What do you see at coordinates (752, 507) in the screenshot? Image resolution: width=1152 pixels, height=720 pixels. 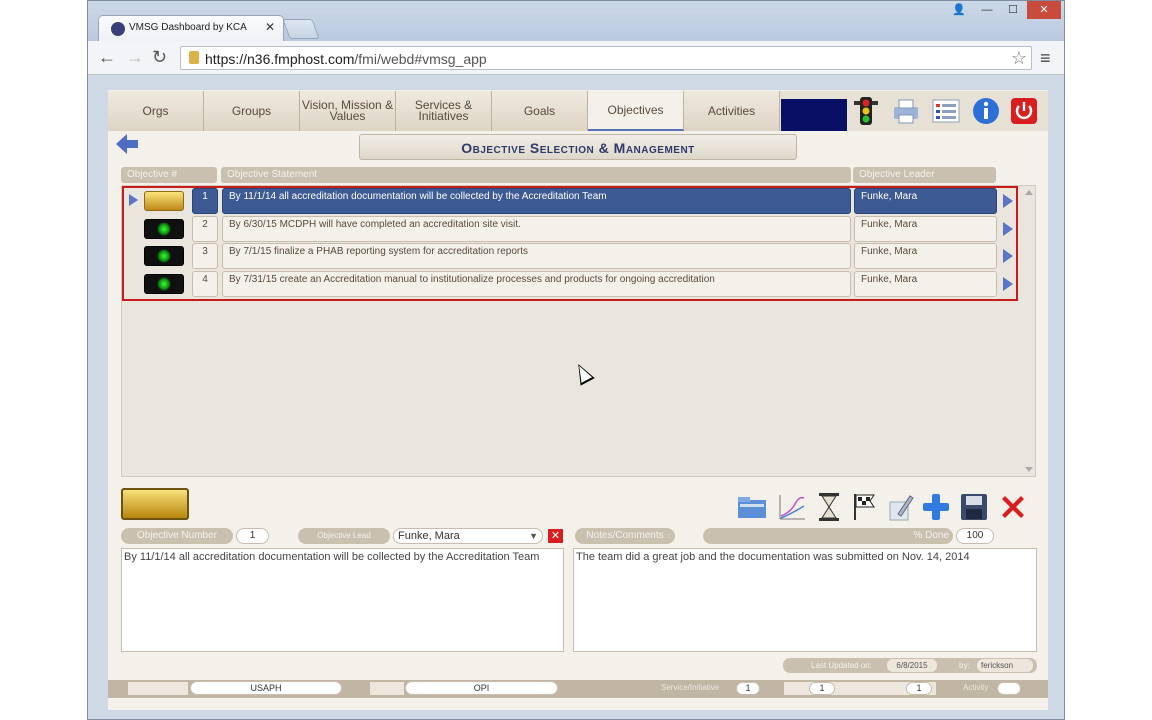 I see `folder-icon` at bounding box center [752, 507].